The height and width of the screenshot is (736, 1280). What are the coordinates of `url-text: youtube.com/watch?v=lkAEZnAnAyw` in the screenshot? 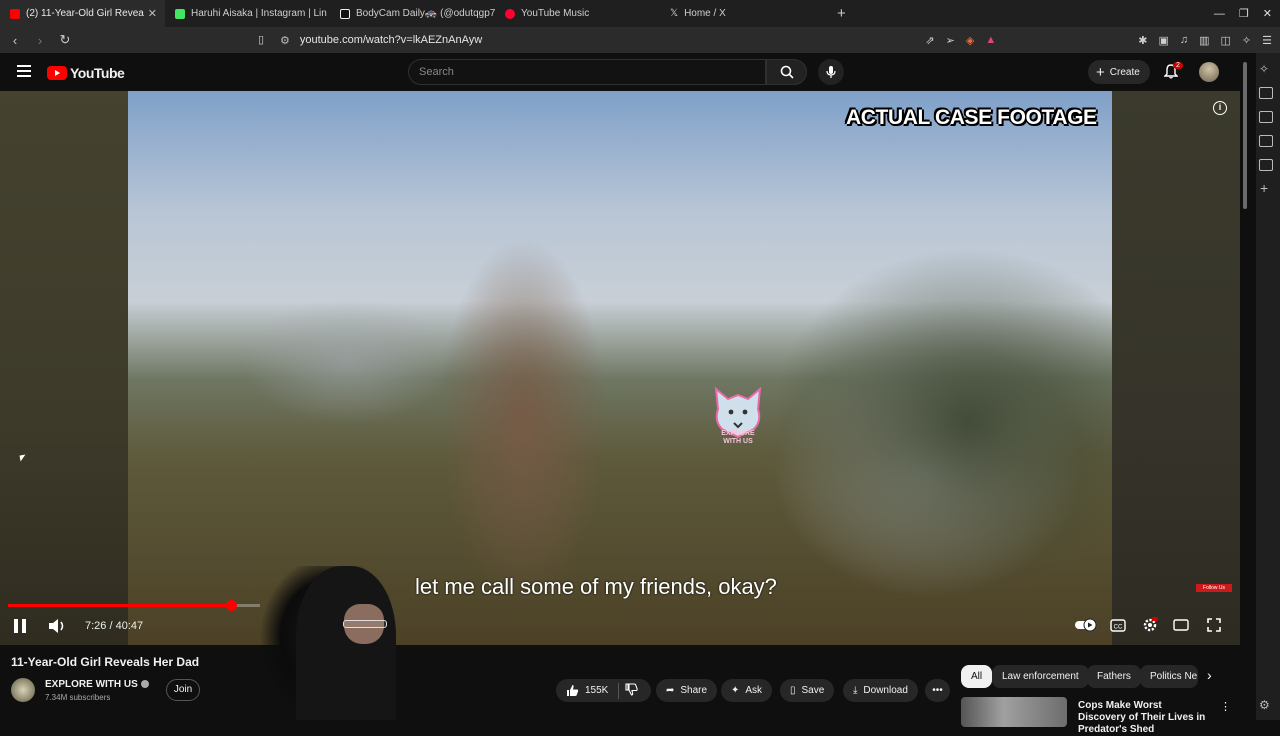 It's located at (391, 40).